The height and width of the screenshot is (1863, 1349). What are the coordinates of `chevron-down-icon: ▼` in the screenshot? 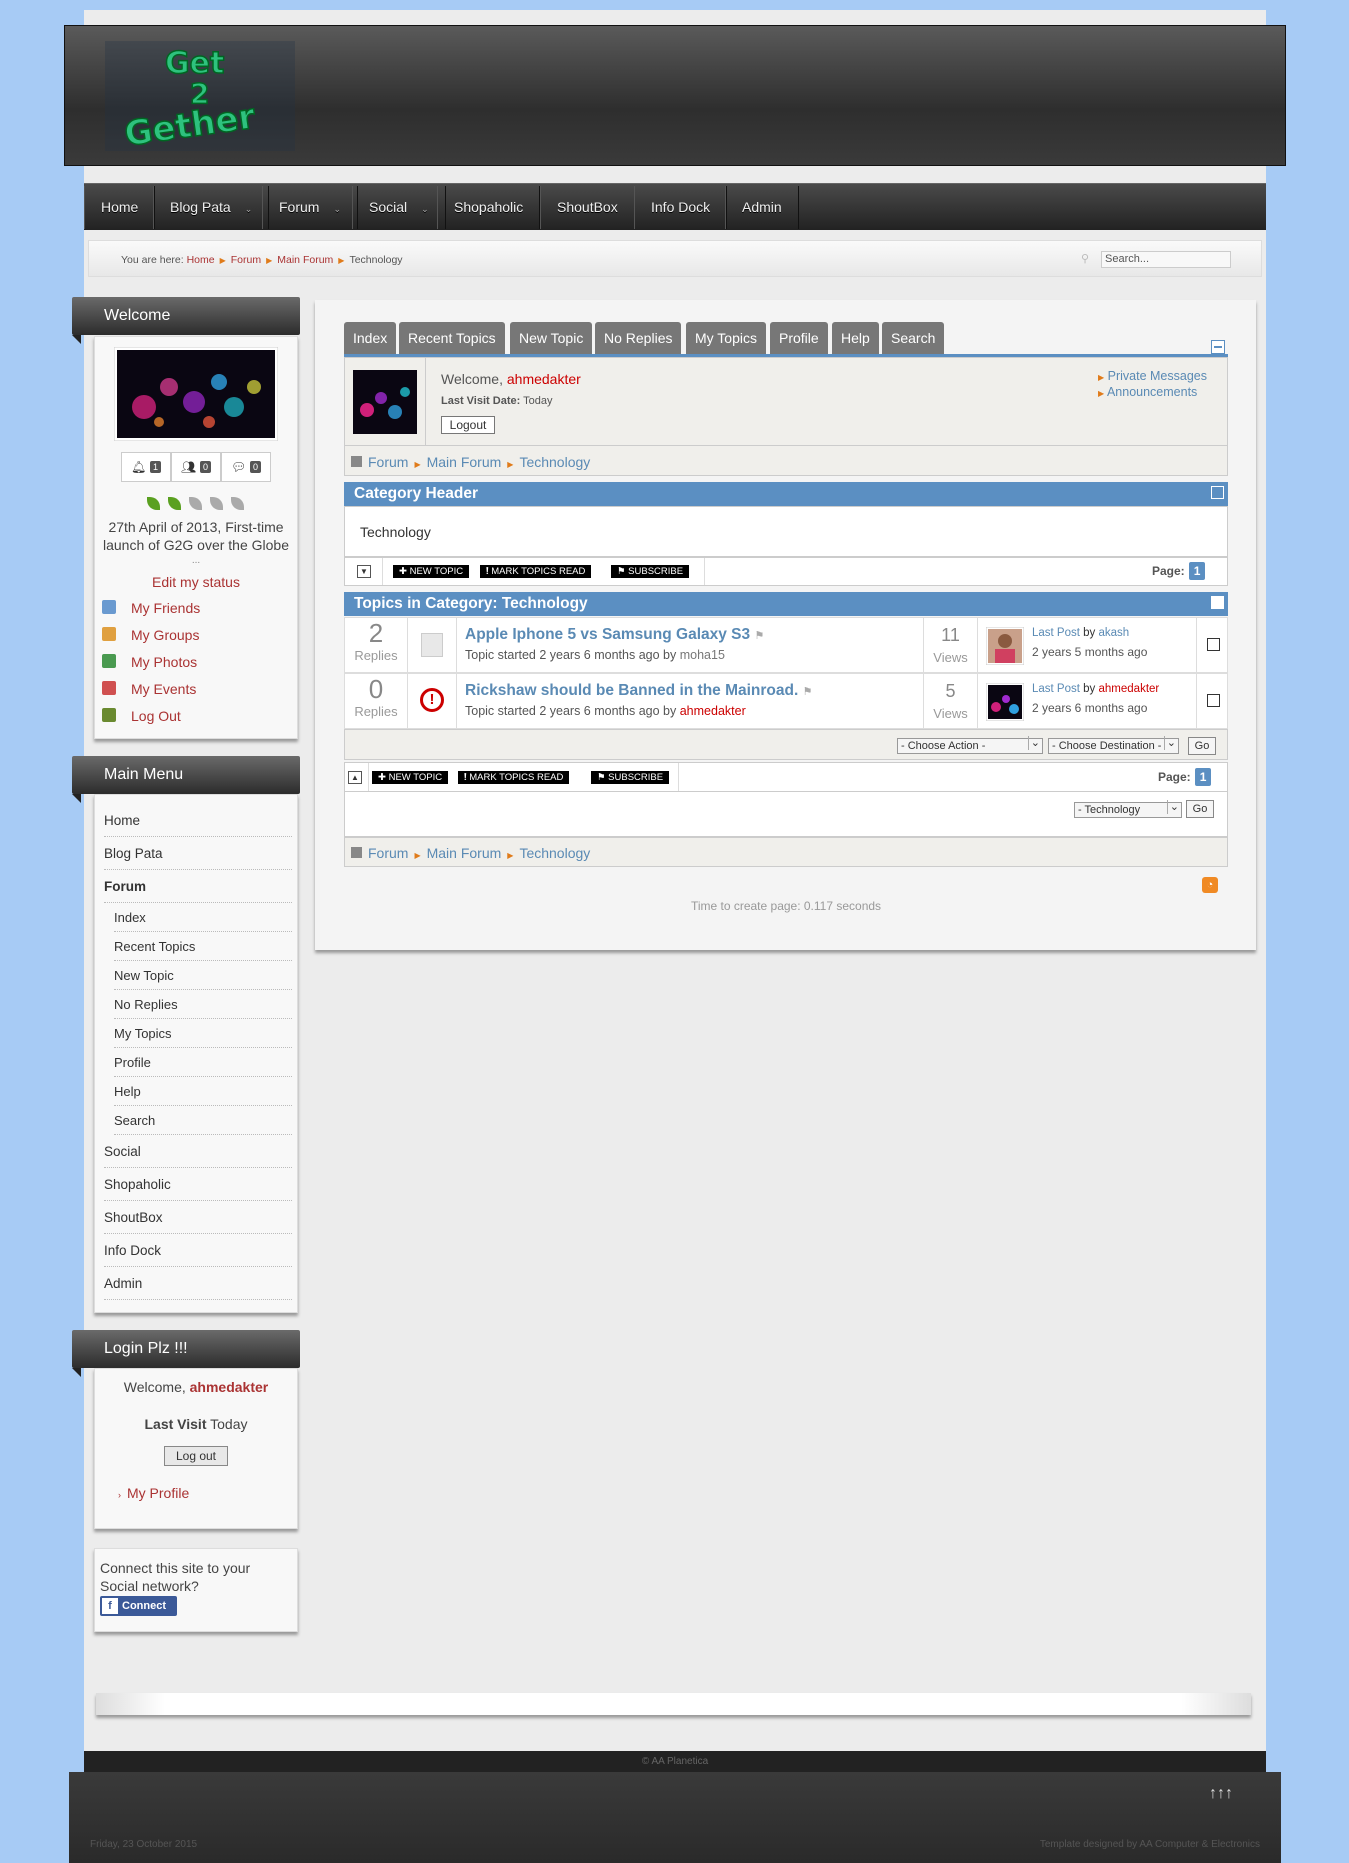 It's located at (364, 571).